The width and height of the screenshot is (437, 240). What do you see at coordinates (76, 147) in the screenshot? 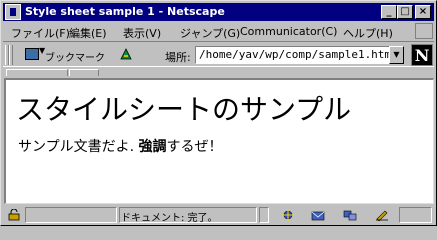
I see `paragraph-text: サンプル文書だよ.` at bounding box center [76, 147].